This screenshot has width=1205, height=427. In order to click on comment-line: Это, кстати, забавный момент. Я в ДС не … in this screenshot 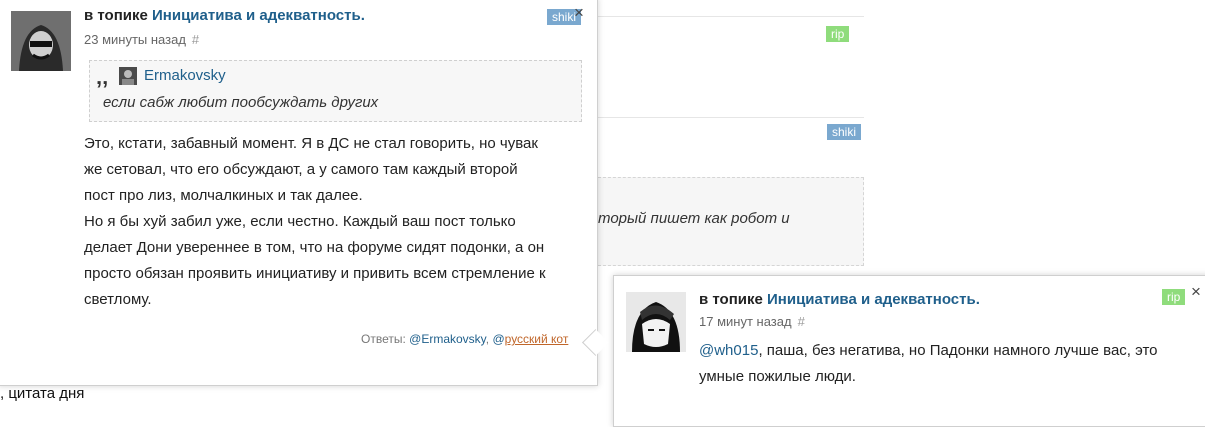, I will do `click(311, 143)`.